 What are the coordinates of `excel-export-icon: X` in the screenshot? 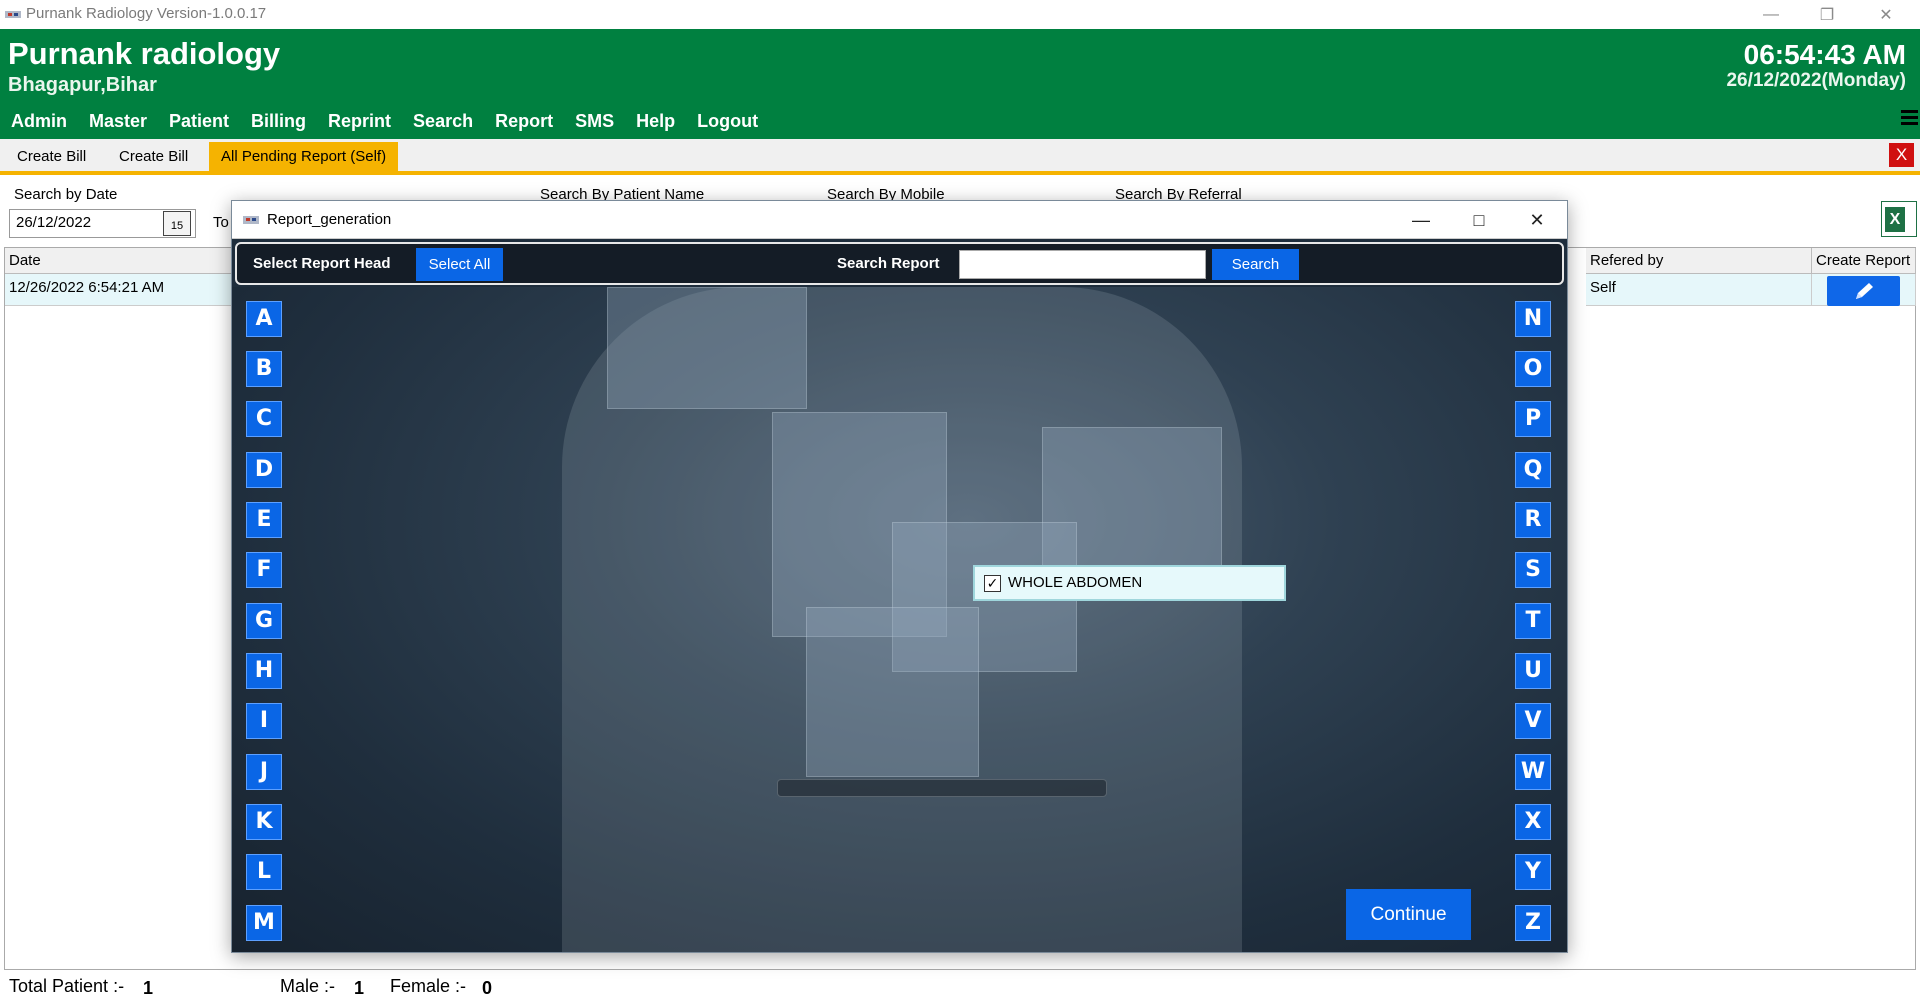 It's located at (1899, 219).